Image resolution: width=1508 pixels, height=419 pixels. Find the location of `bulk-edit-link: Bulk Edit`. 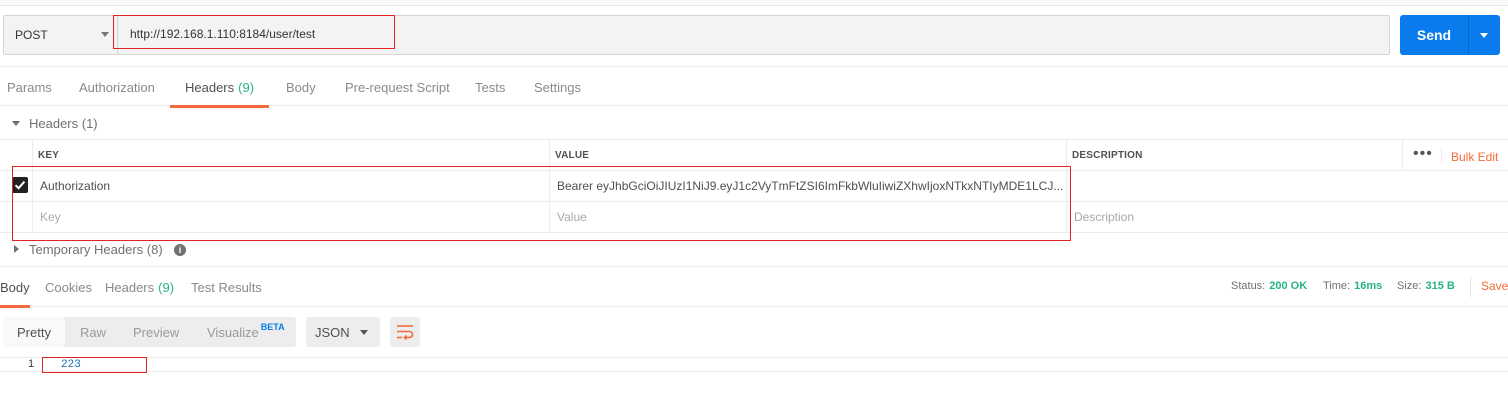

bulk-edit-link: Bulk Edit is located at coordinates (1474, 157).